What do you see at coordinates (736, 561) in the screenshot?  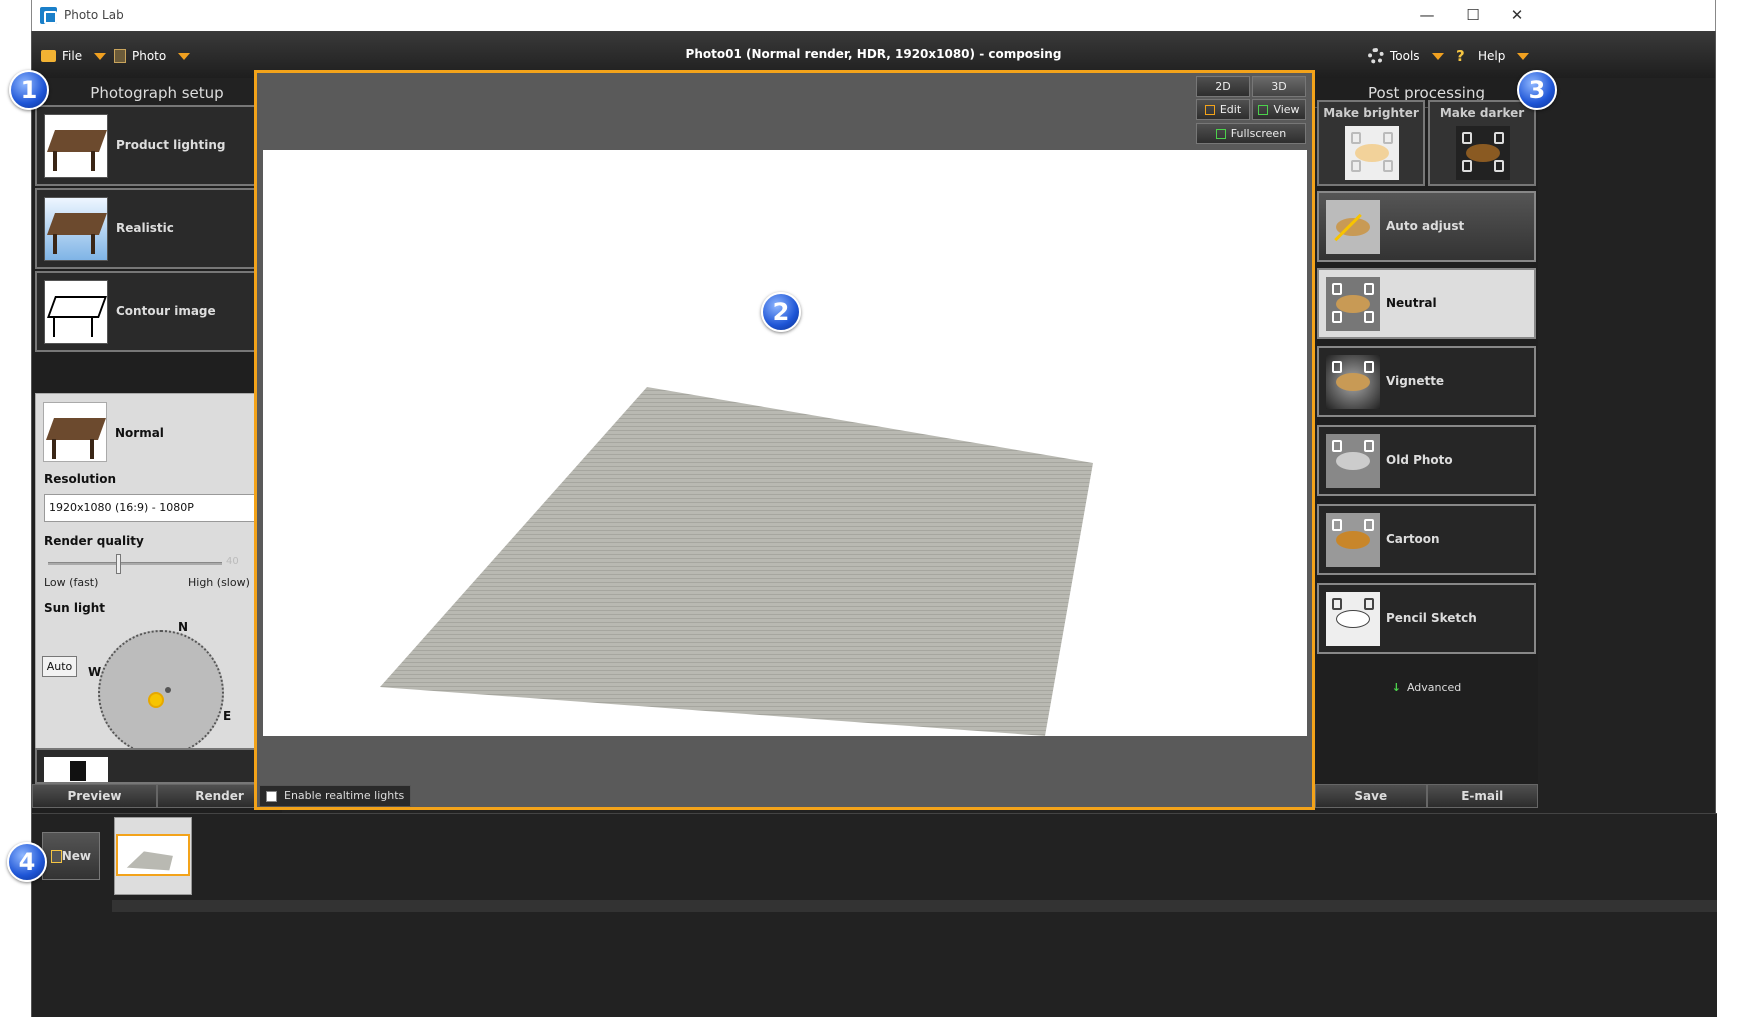 I see `floor-plane` at bounding box center [736, 561].